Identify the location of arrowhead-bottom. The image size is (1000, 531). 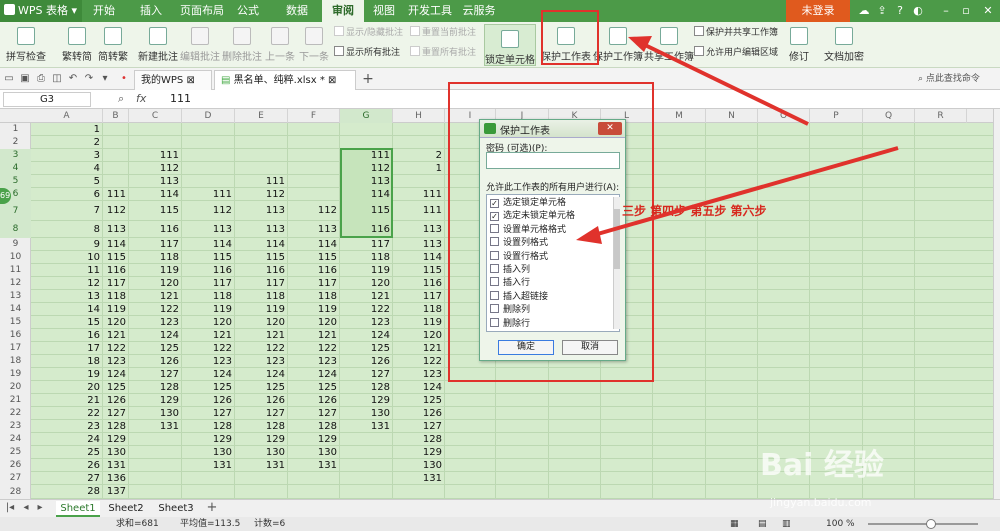
(589, 235).